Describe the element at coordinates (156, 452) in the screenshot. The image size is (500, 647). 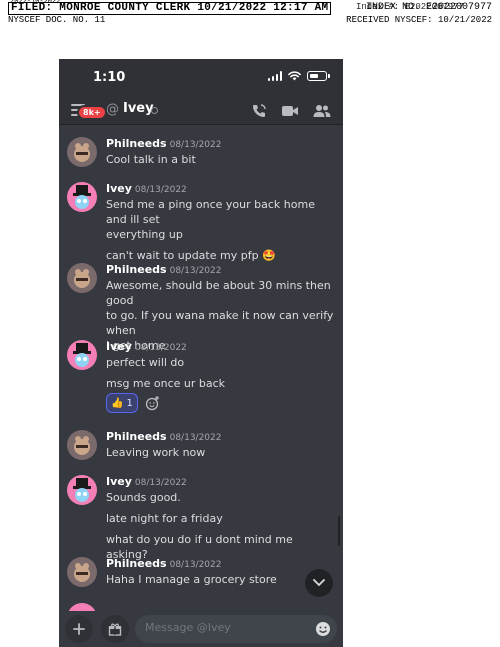
I see `message-text: Leaving work now` at that location.